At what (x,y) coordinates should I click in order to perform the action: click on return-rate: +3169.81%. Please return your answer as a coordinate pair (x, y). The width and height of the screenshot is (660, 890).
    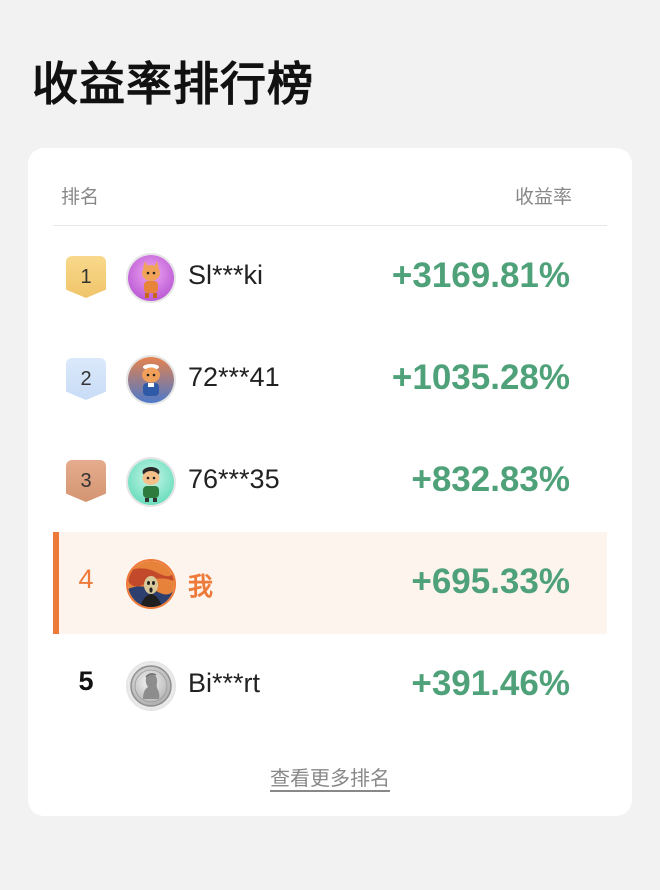
    Looking at the image, I should click on (480, 275).